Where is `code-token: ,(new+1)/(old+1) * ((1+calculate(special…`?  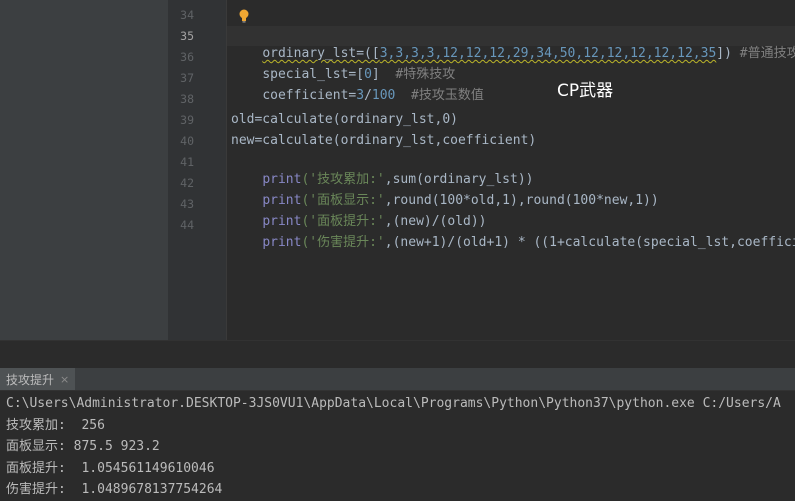
code-token: ,(new+1)/(old+1) * ((1+calculate(special… is located at coordinates (589, 242).